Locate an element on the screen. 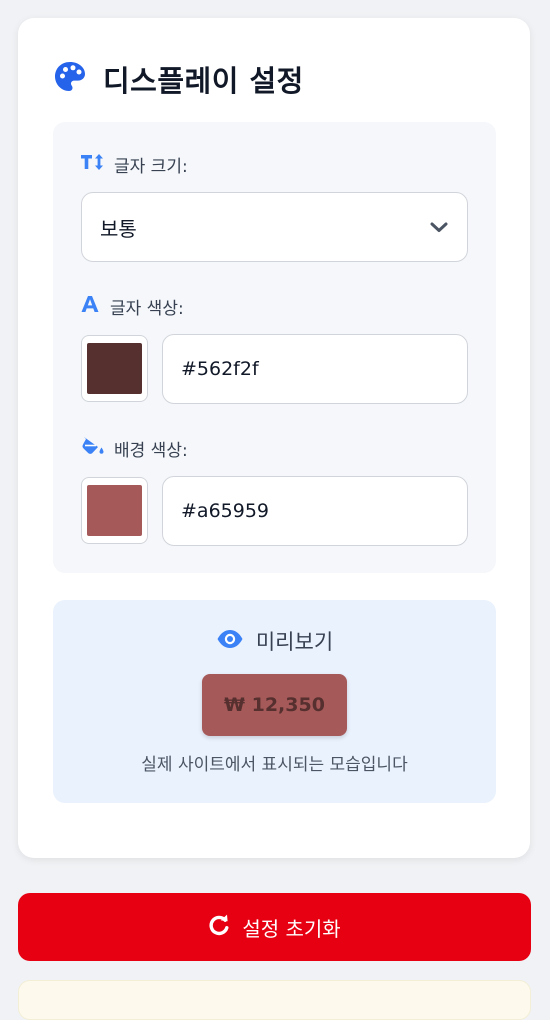 The image size is (550, 1020). bg-color-label: 배경 색상: is located at coordinates (151, 451).